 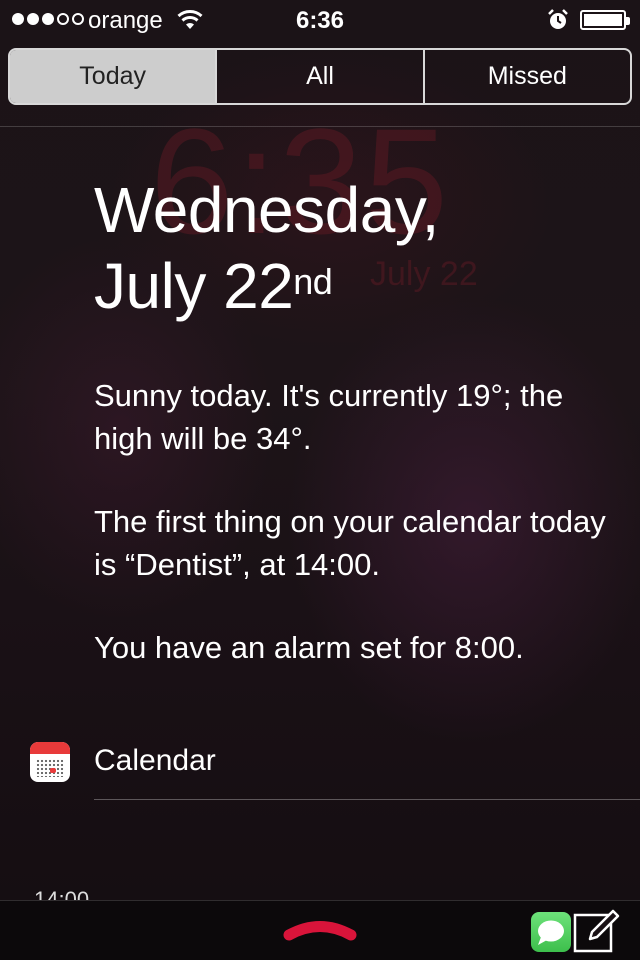 I want to click on notification-tabs: Today All Missed, so click(x=320, y=76).